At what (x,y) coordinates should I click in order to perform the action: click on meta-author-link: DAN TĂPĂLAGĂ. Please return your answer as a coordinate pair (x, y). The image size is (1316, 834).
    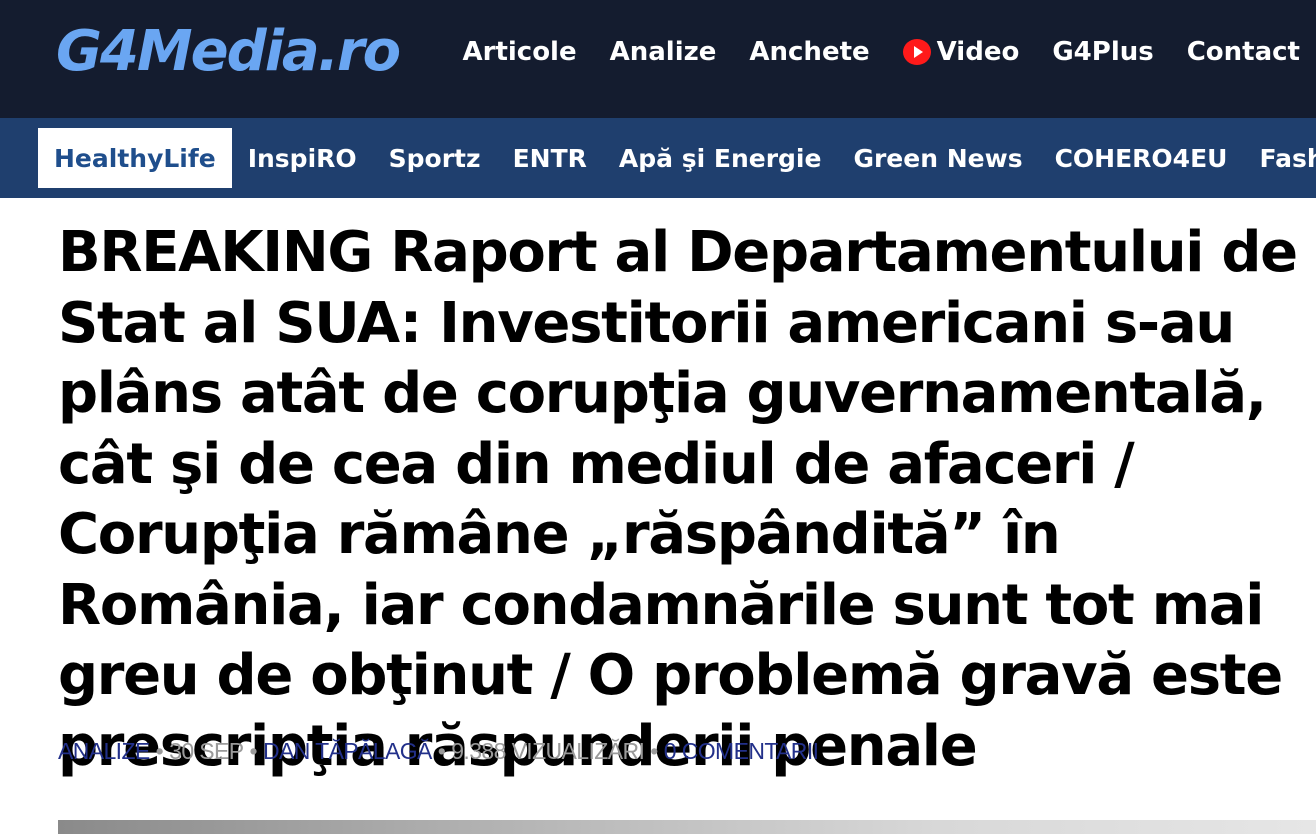
    Looking at the image, I should click on (347, 751).